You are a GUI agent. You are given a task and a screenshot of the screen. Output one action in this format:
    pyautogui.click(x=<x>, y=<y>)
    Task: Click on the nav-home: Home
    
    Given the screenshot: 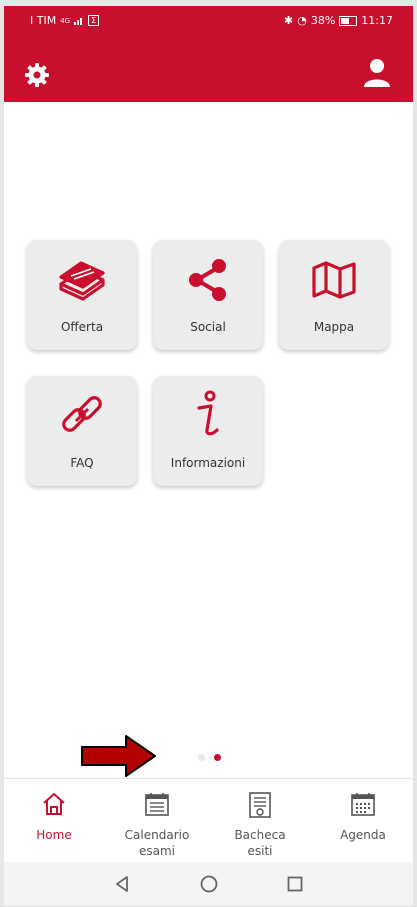 What is the action you would take?
    pyautogui.click(x=54, y=821)
    